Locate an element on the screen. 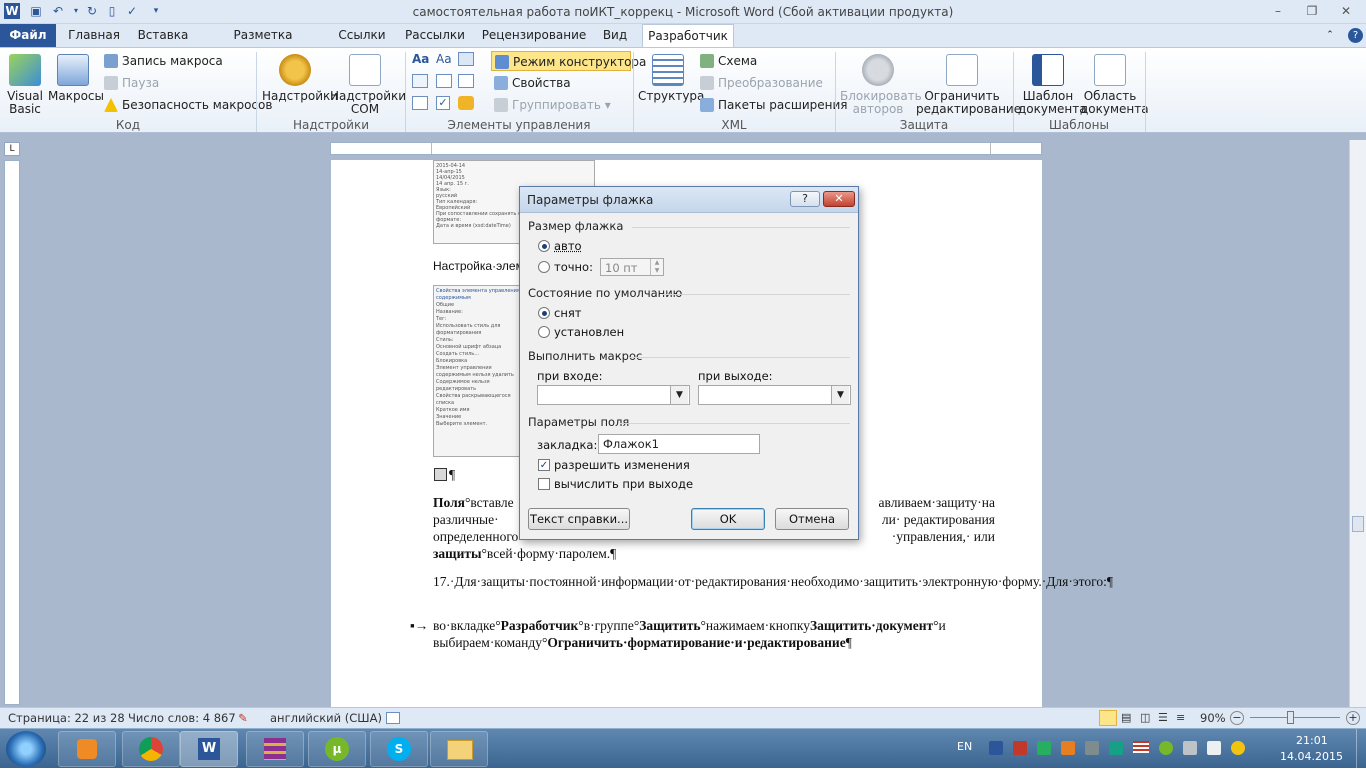  size-exact-radio is located at coordinates (544, 267).